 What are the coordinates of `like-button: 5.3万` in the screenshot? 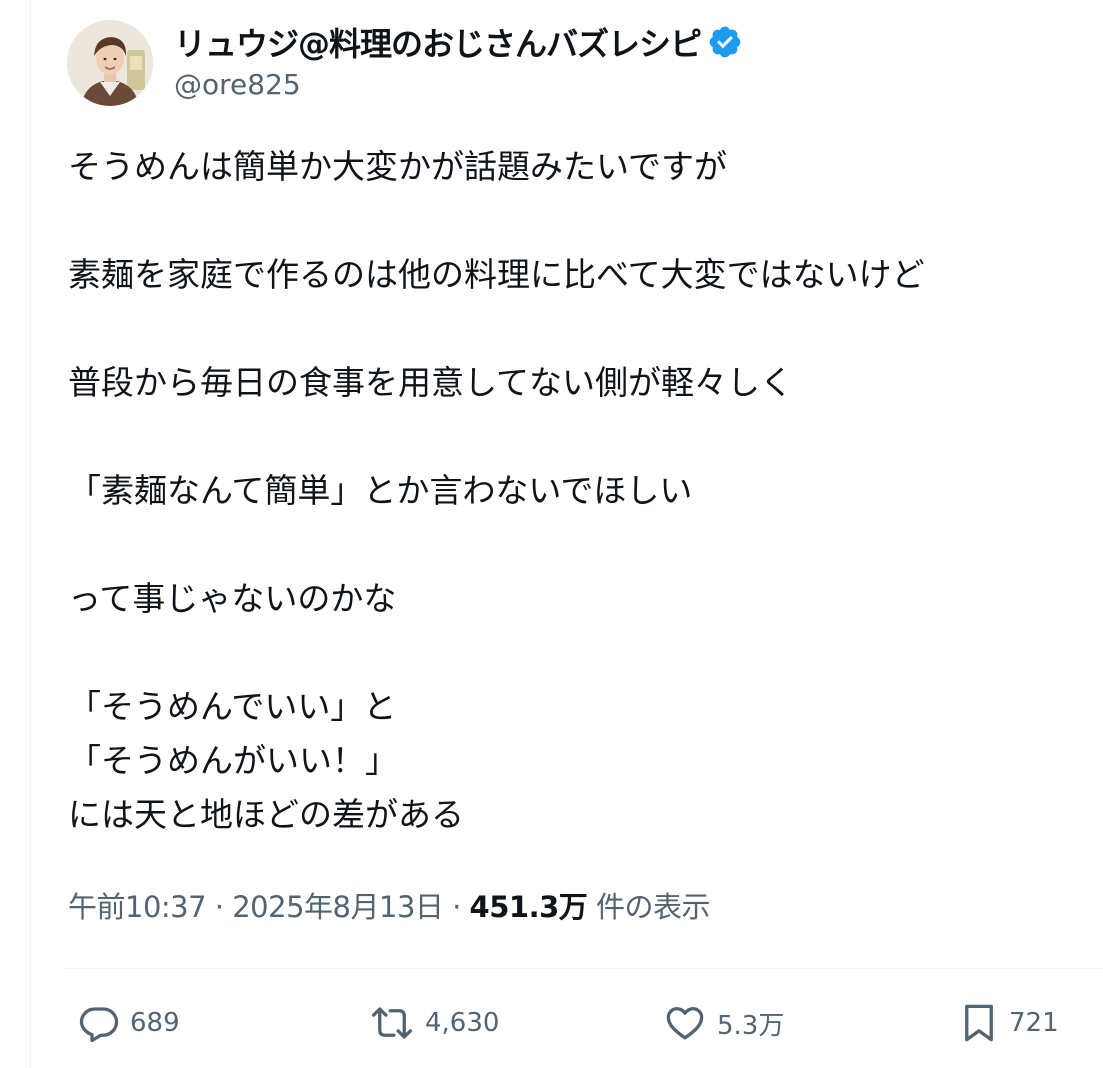 It's located at (723, 1023).